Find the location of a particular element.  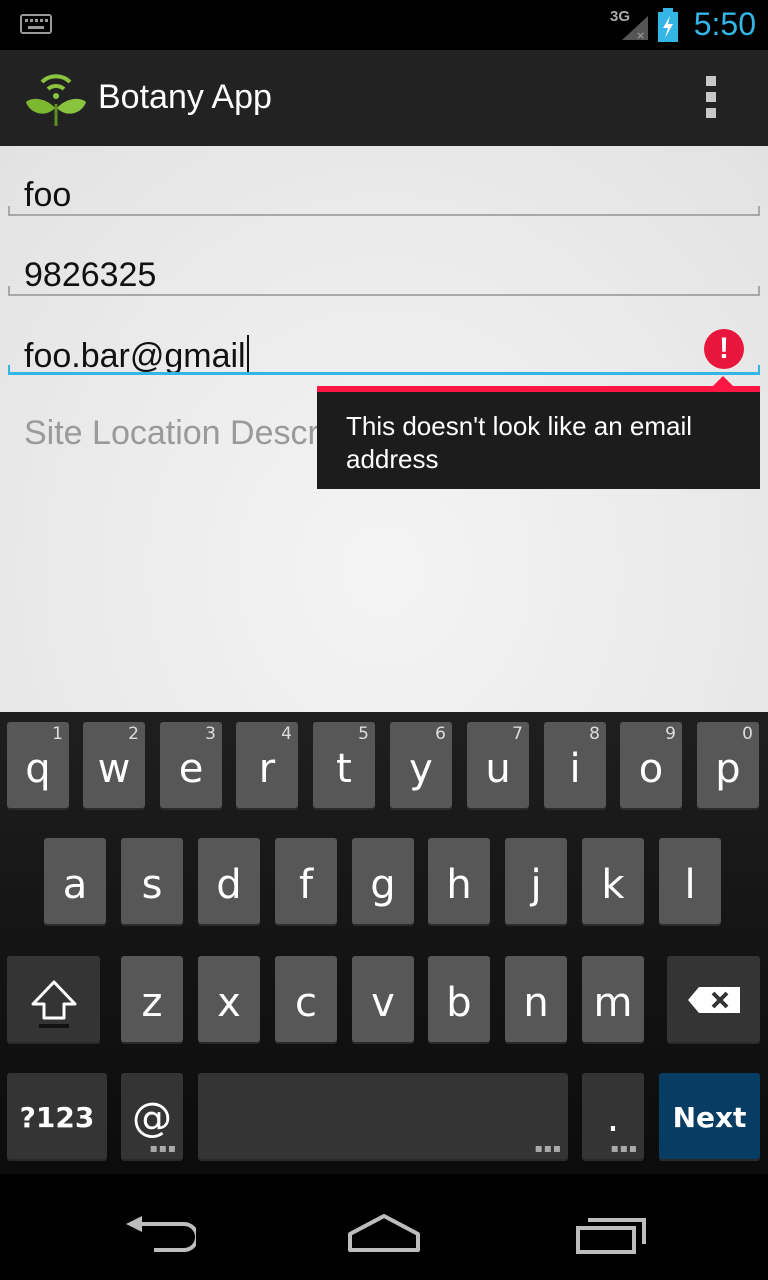

symbols-key: ?123 is located at coordinates (57, 1116).